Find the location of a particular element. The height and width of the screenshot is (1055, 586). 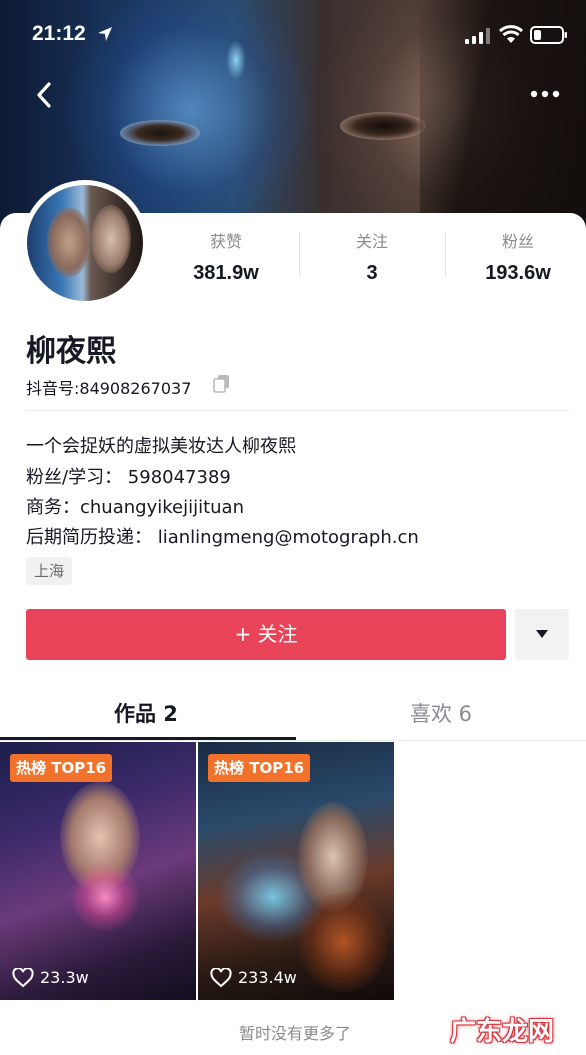

wifi-icon is located at coordinates (511, 34).